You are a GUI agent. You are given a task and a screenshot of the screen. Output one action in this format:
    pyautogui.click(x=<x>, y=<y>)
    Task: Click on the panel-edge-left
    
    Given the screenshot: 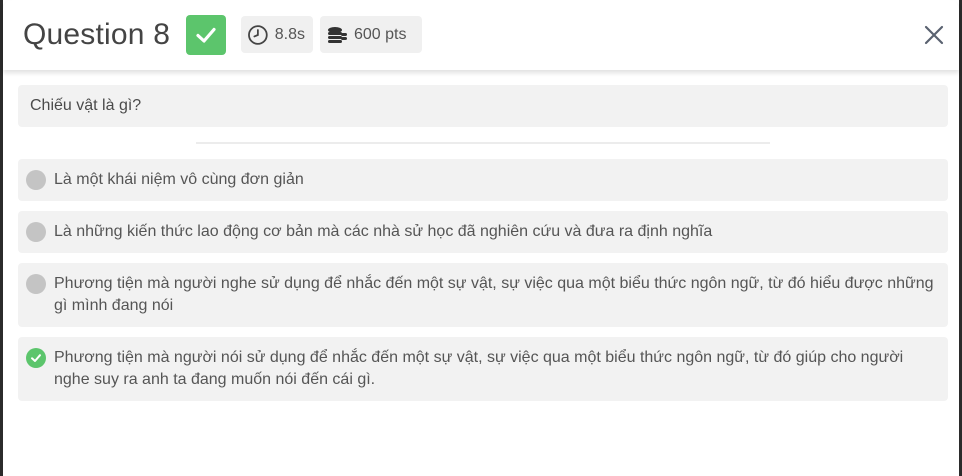 What is the action you would take?
    pyautogui.click(x=1, y=238)
    